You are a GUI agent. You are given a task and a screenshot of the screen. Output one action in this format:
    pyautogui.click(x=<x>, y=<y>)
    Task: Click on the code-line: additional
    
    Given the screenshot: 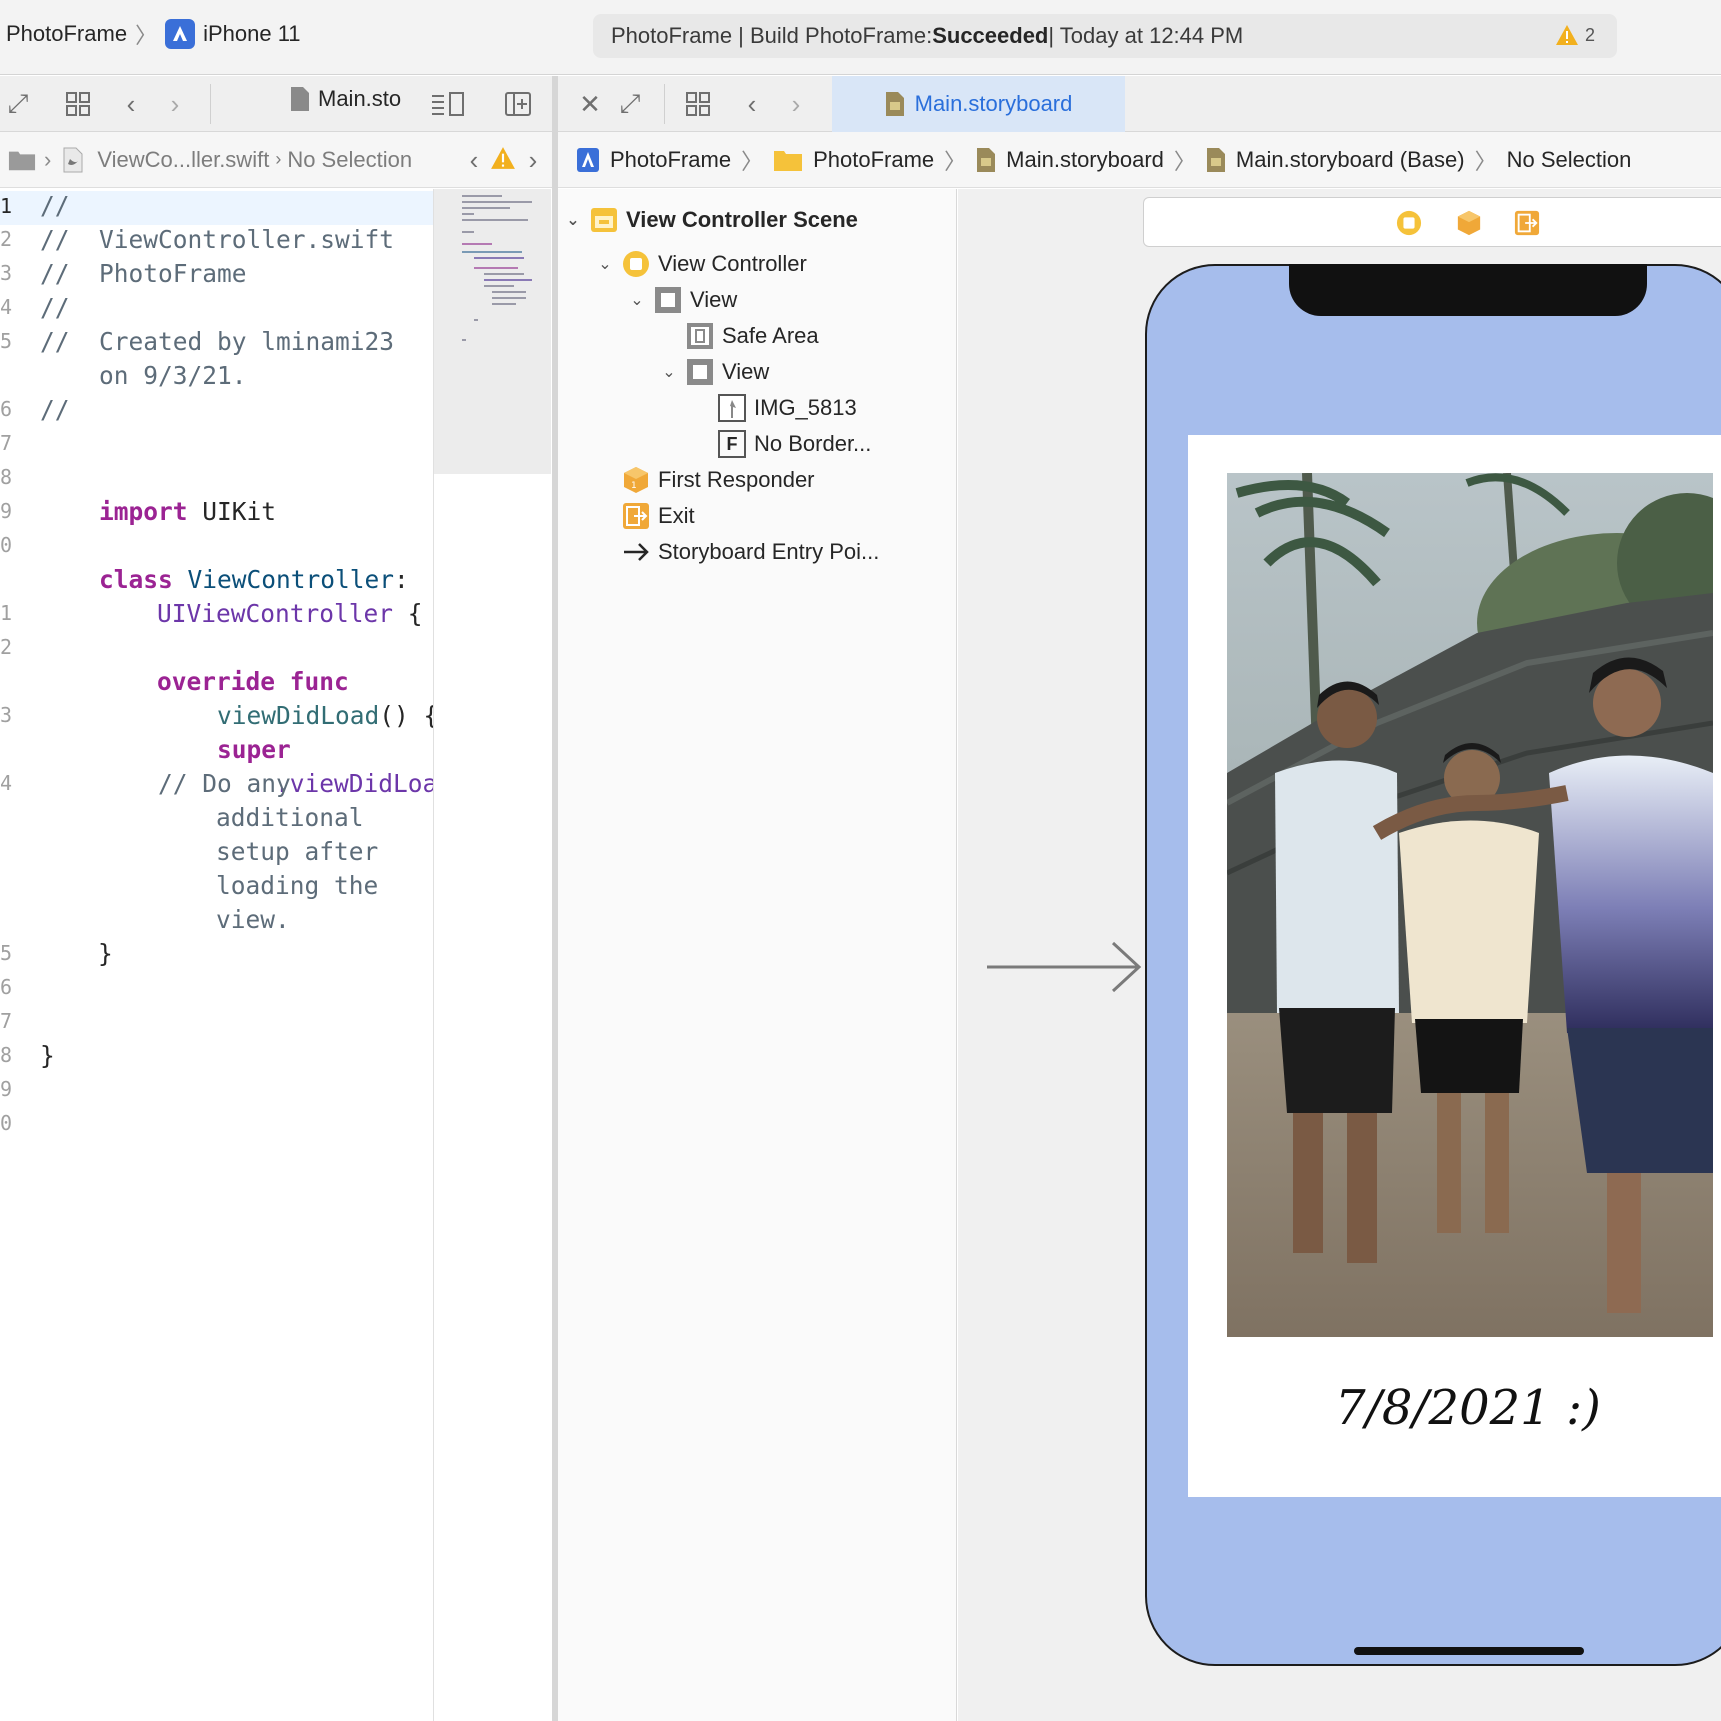 What is the action you would take?
    pyautogui.click(x=290, y=817)
    